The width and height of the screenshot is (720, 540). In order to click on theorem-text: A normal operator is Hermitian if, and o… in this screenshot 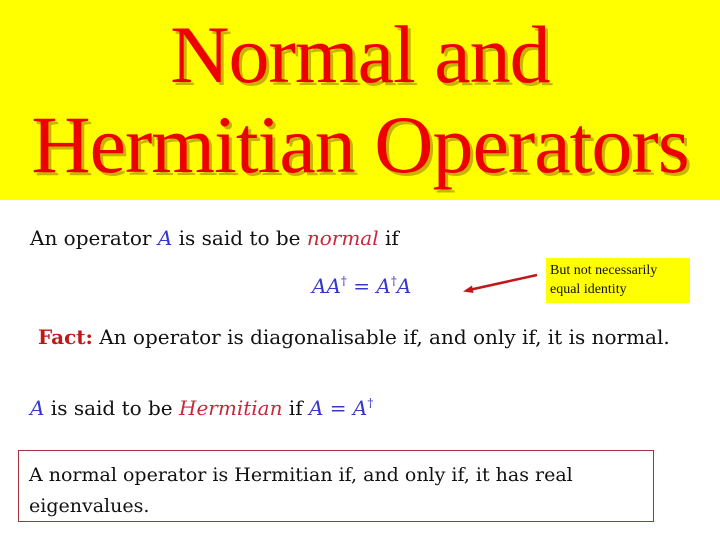, I will do `click(301, 490)`.